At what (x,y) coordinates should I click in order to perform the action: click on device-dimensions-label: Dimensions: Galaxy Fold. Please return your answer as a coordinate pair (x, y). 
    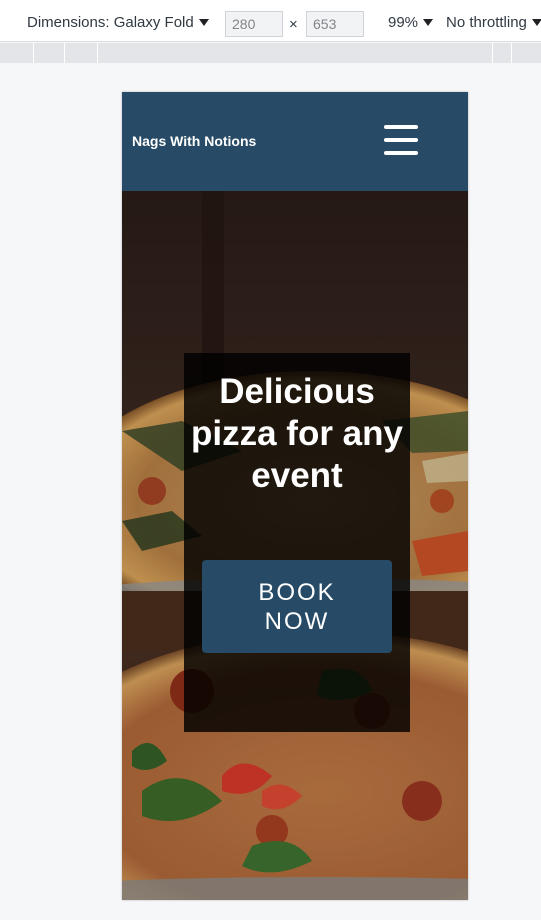
    Looking at the image, I should click on (110, 22).